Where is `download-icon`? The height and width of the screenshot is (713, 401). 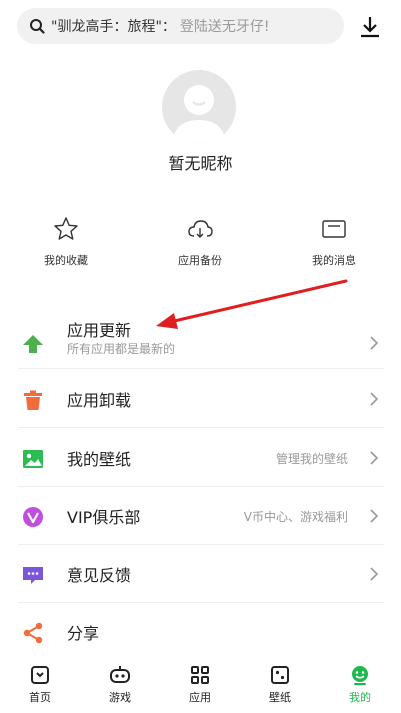 download-icon is located at coordinates (370, 27).